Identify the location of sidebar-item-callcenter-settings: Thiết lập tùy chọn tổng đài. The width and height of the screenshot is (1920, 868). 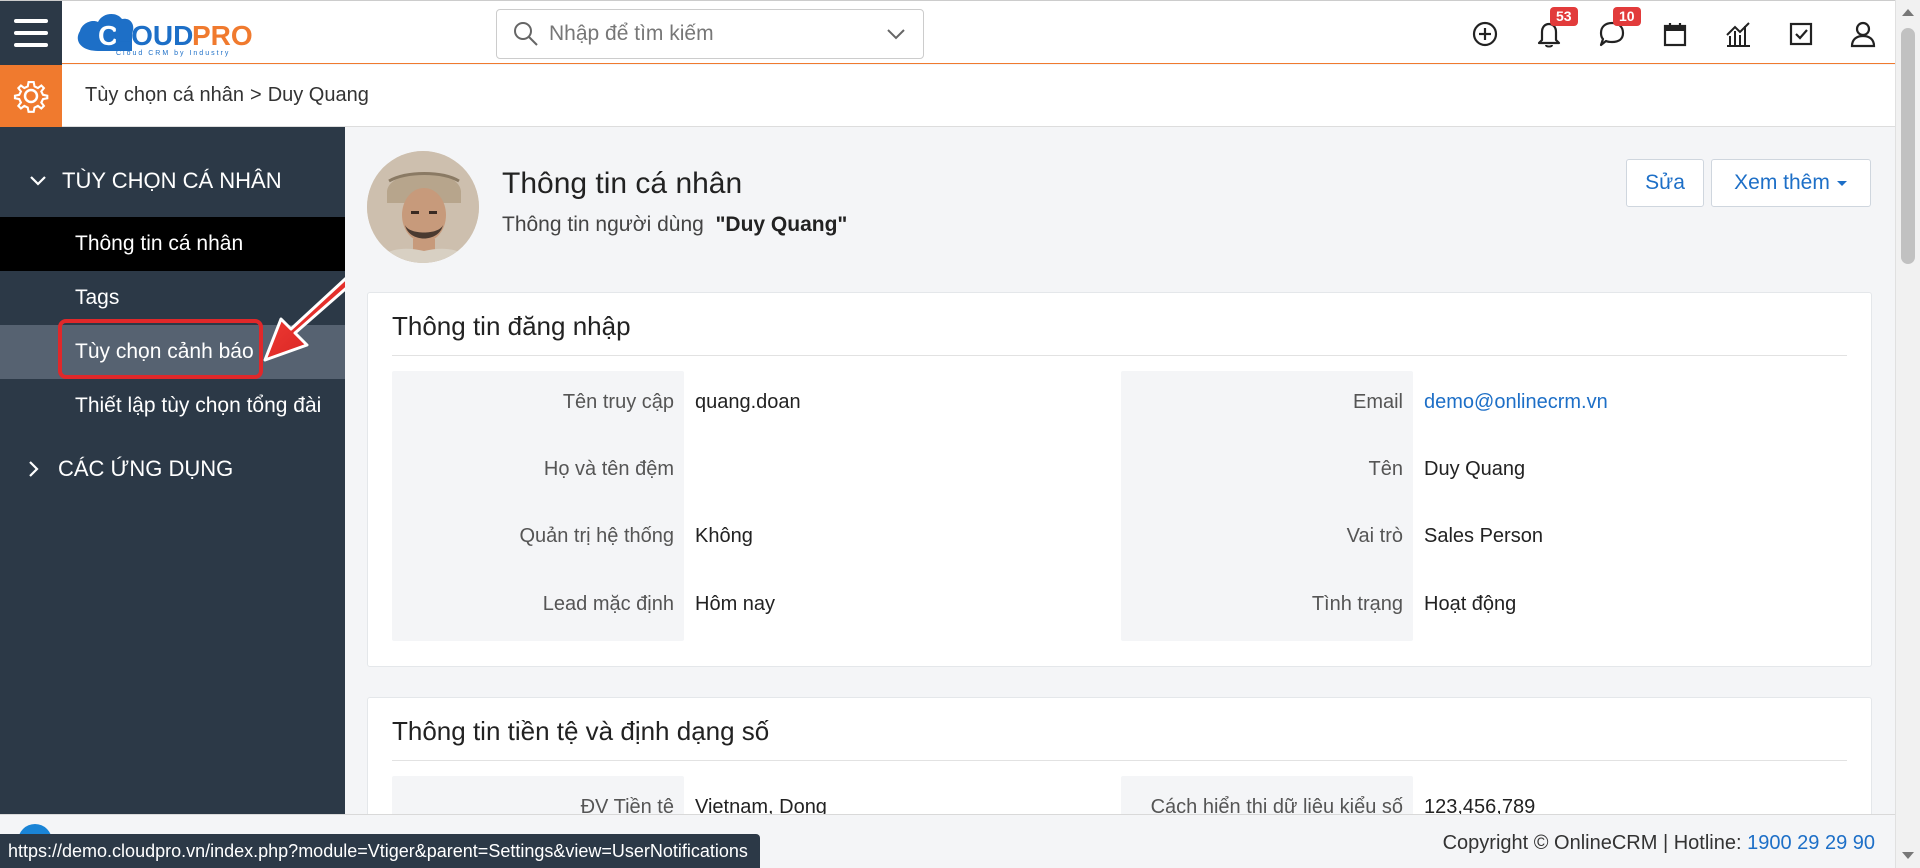
(172, 406).